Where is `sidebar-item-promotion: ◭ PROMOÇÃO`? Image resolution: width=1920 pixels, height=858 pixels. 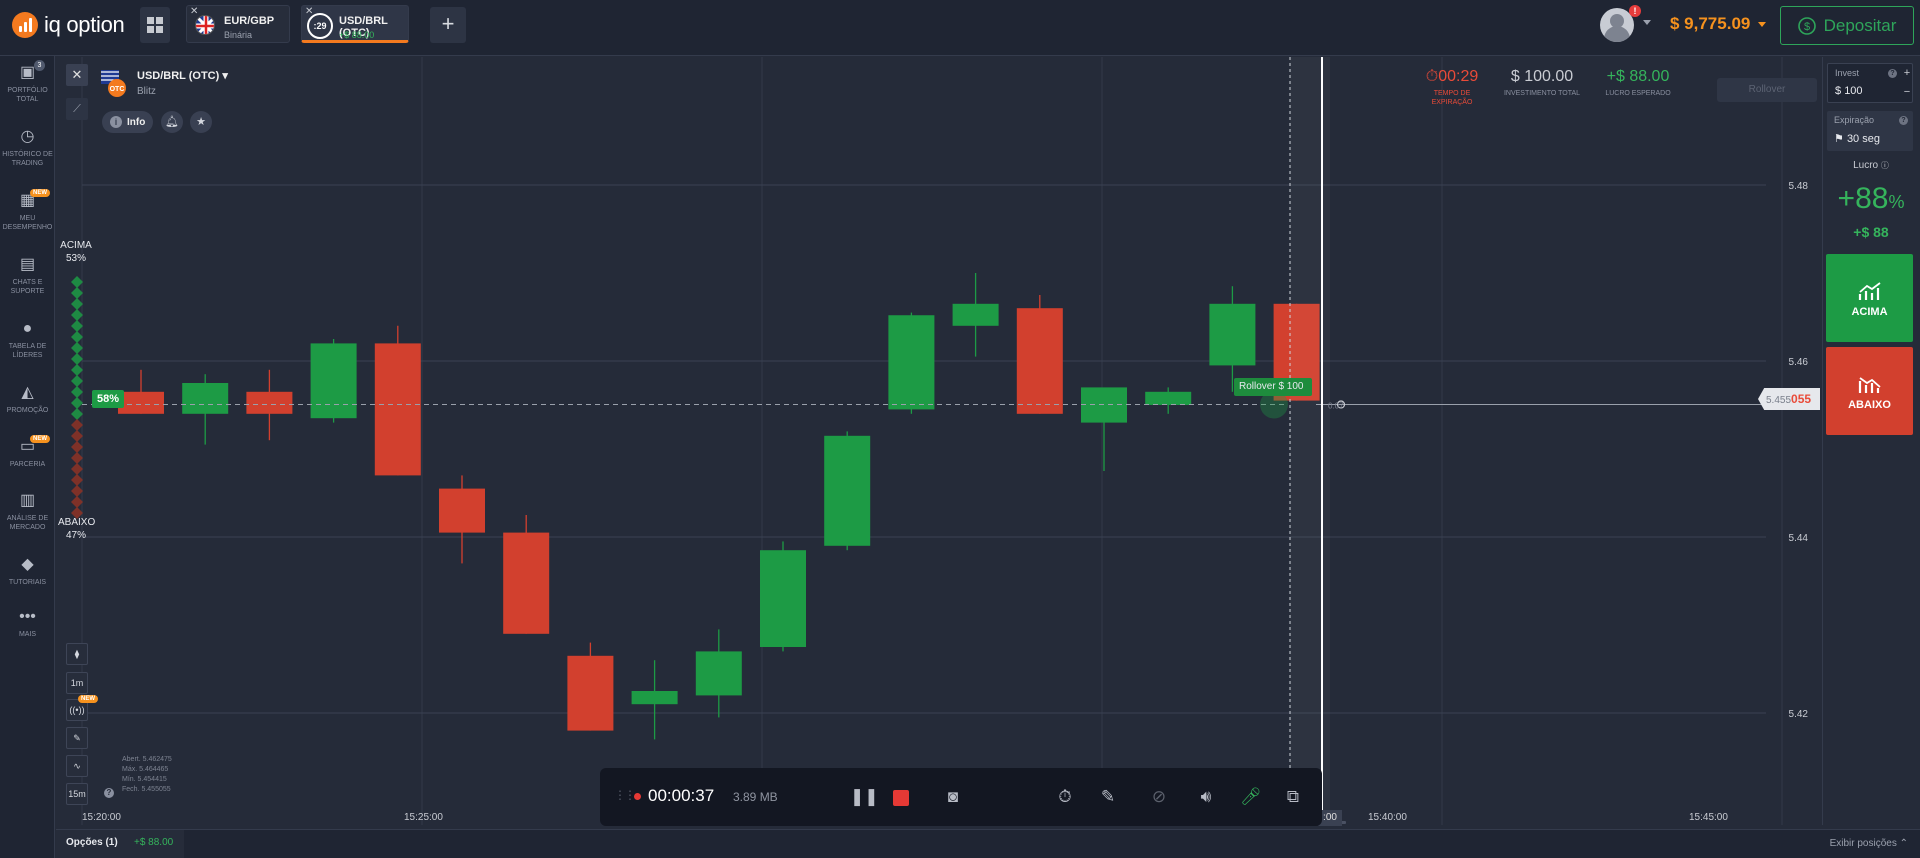
sidebar-item-promotion: ◭ PROMOÇÃO is located at coordinates (27, 399).